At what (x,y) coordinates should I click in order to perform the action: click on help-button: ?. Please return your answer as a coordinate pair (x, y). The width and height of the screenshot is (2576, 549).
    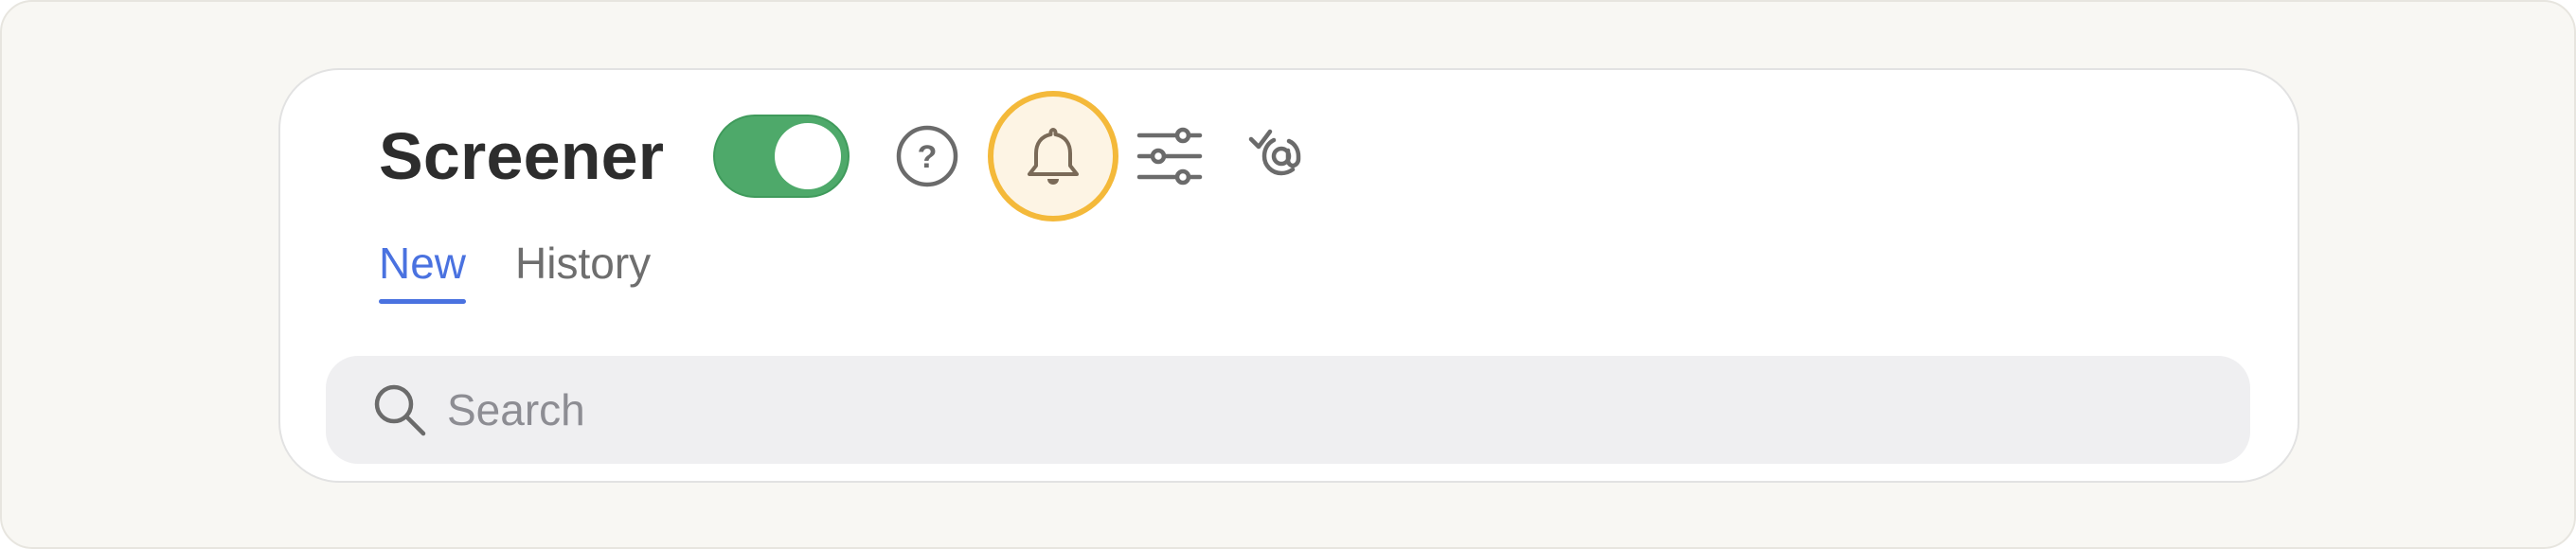
    Looking at the image, I should click on (927, 156).